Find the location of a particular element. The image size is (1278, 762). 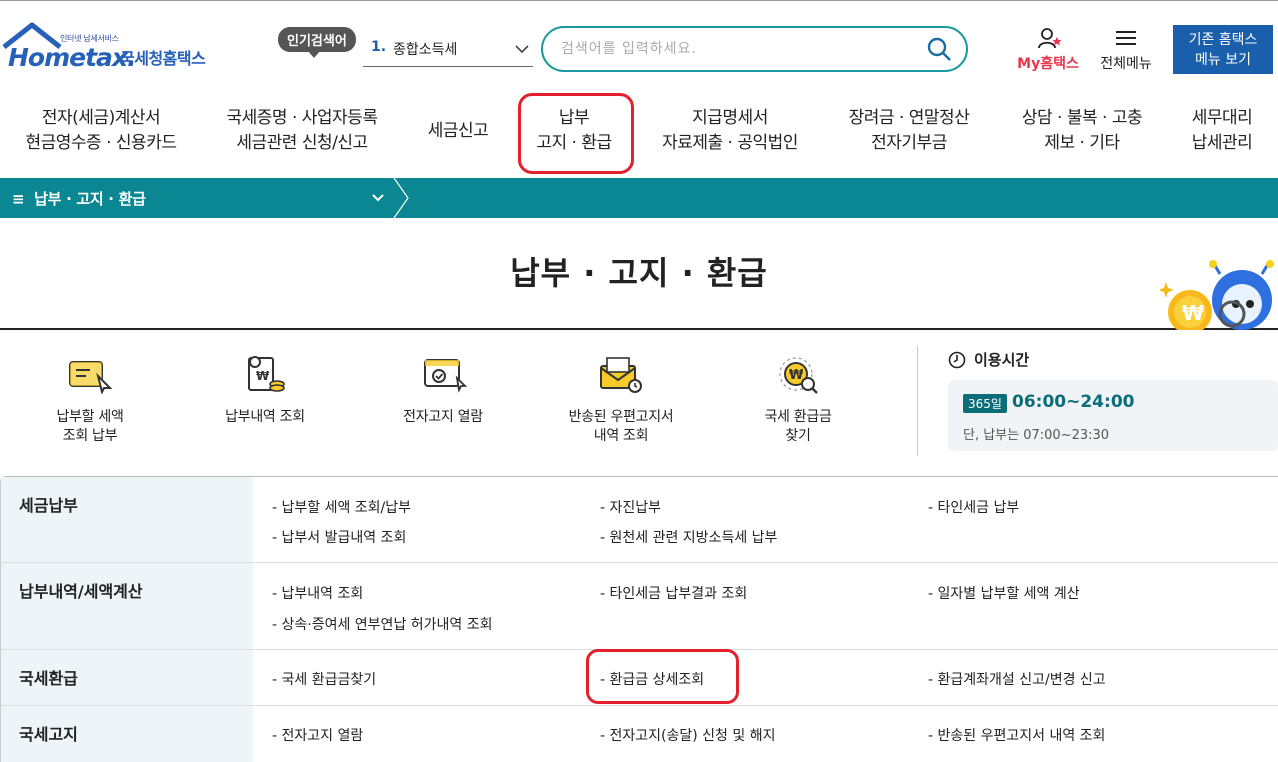

payment-card-icon is located at coordinates (91, 377).